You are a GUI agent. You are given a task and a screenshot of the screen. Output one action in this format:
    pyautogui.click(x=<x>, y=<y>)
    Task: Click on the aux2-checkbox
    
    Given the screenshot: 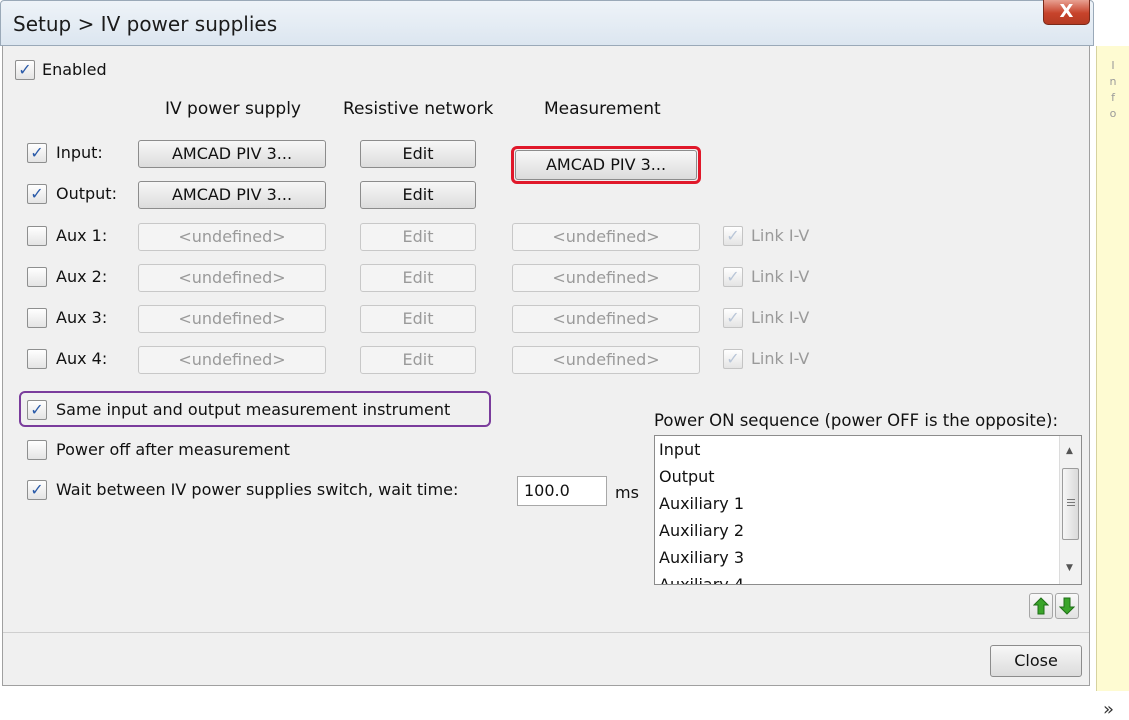 What is the action you would take?
    pyautogui.click(x=37, y=277)
    